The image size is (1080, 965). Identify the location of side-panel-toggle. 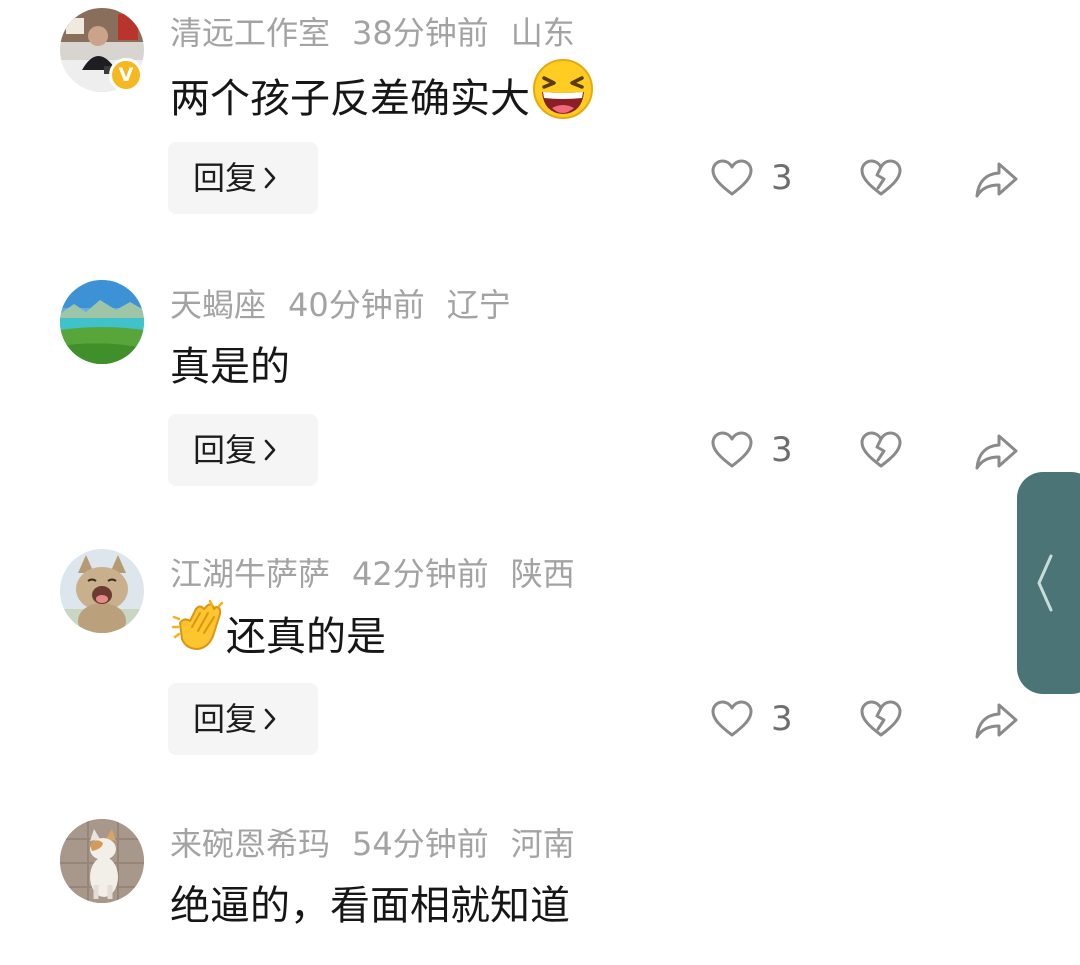
(1048, 583).